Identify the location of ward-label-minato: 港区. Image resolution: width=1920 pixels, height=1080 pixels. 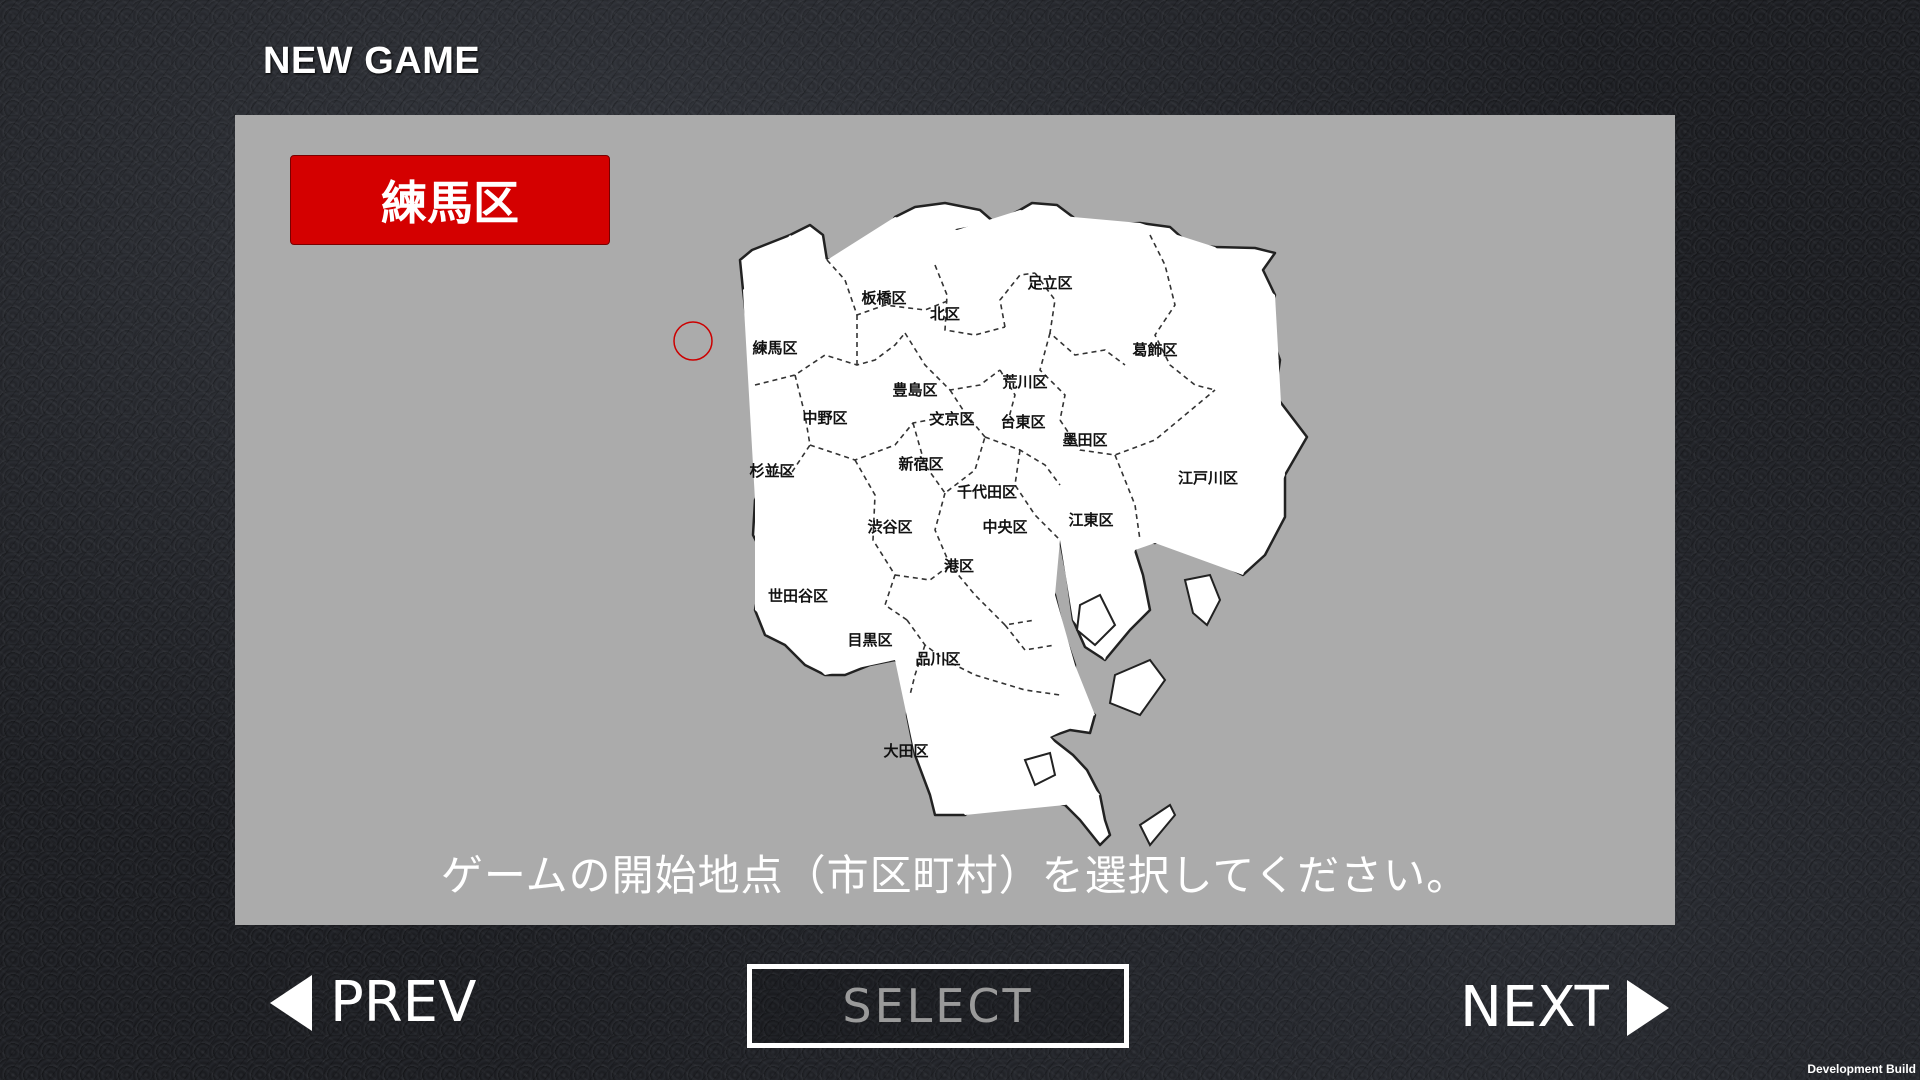
(959, 566).